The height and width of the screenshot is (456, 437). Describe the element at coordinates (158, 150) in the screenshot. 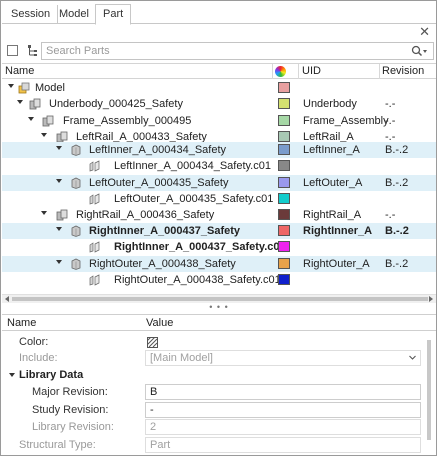

I see `row-name: LeftInner_A_000434_Safety` at that location.